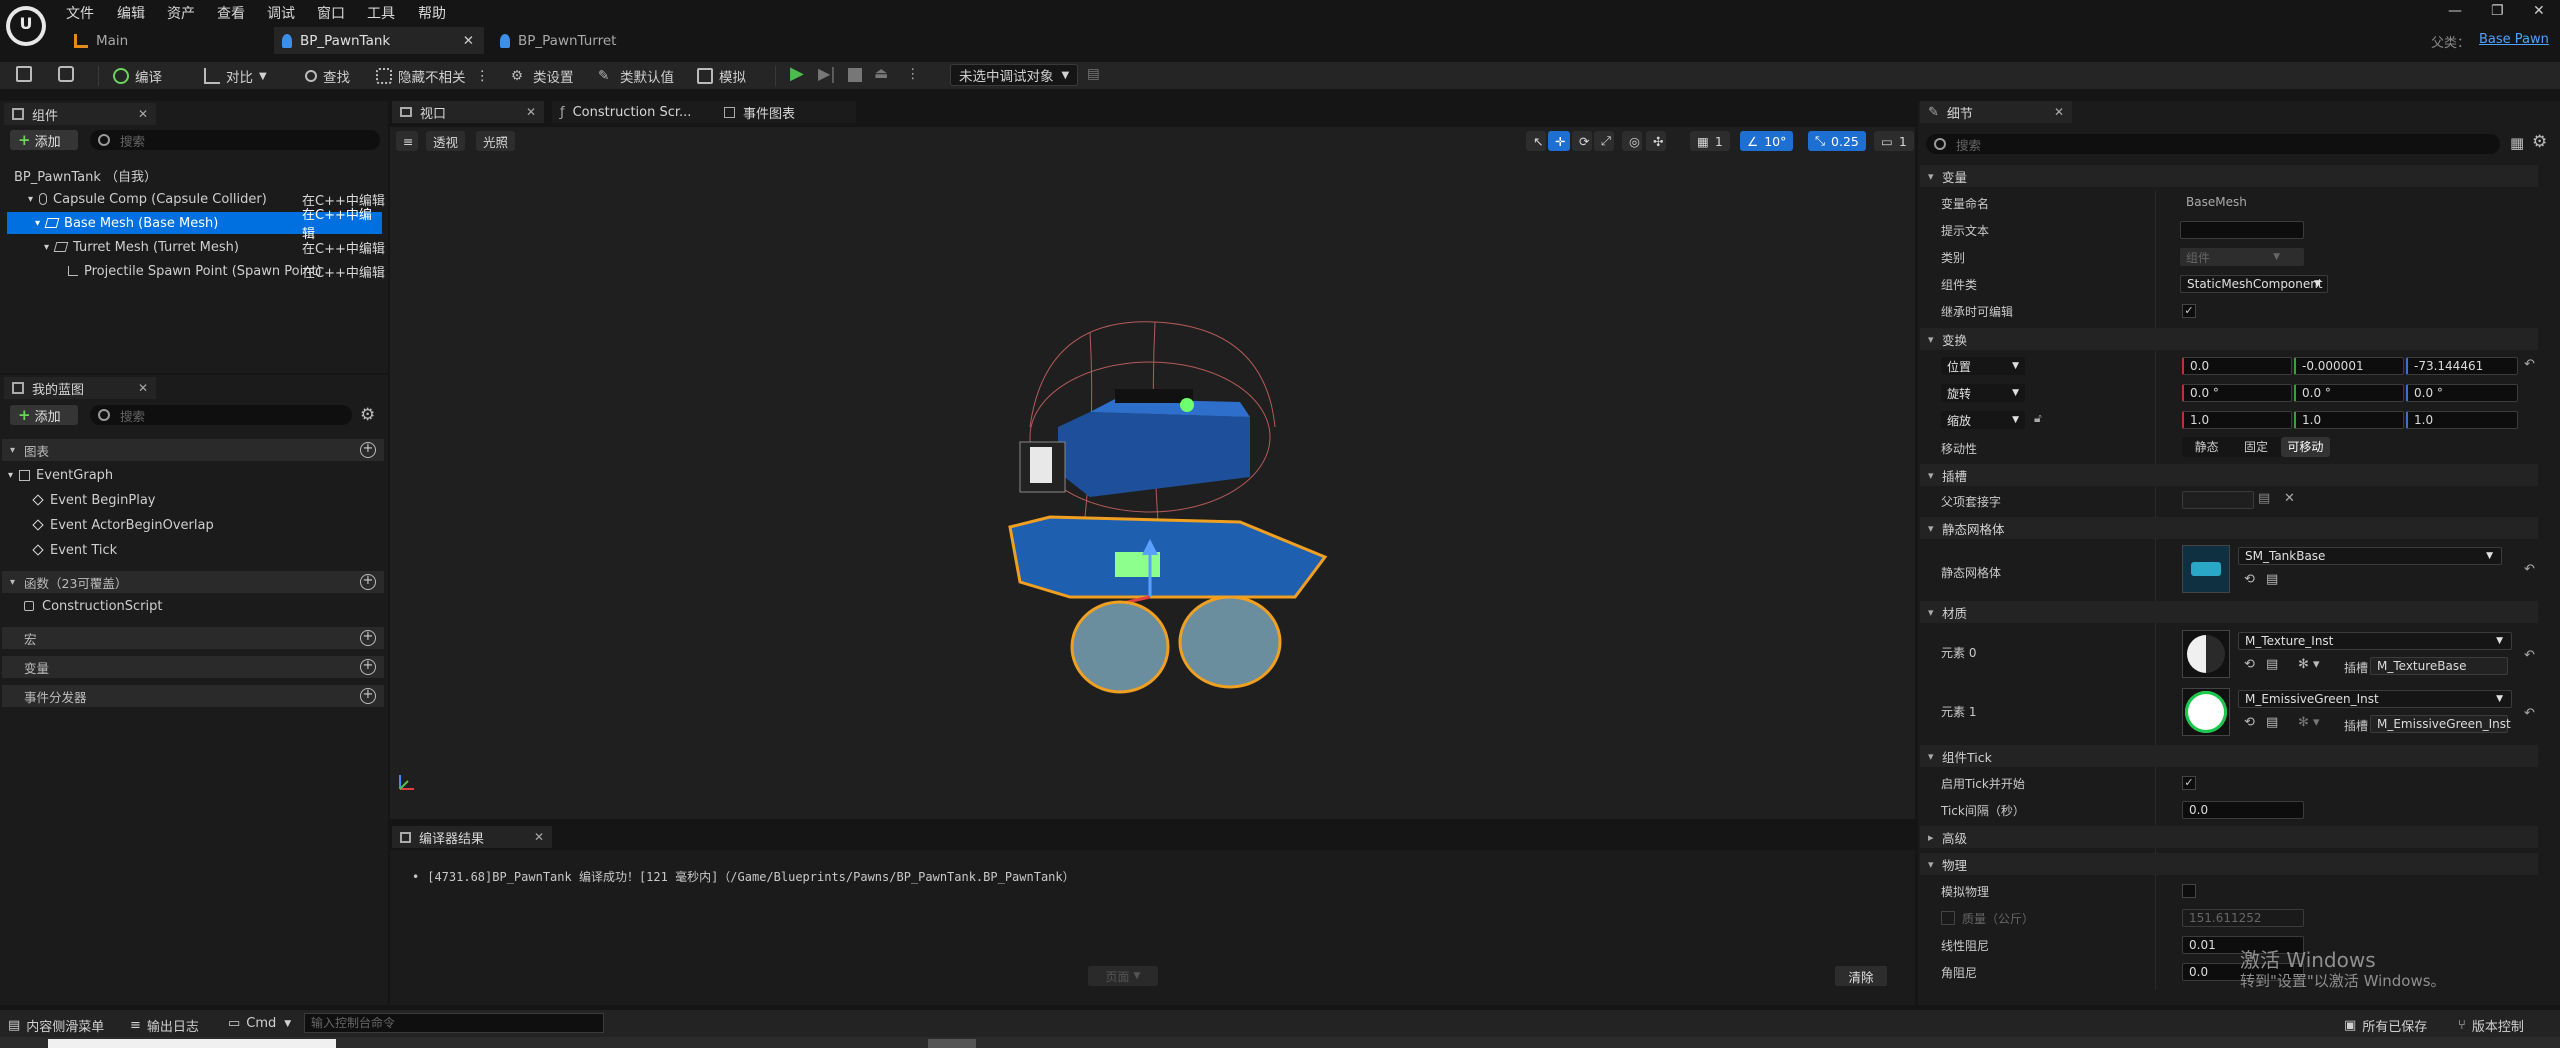 Image resolution: width=2560 pixels, height=1048 pixels. What do you see at coordinates (164, 1025) in the screenshot?
I see `output-log-button: ≡ 输出日志` at bounding box center [164, 1025].